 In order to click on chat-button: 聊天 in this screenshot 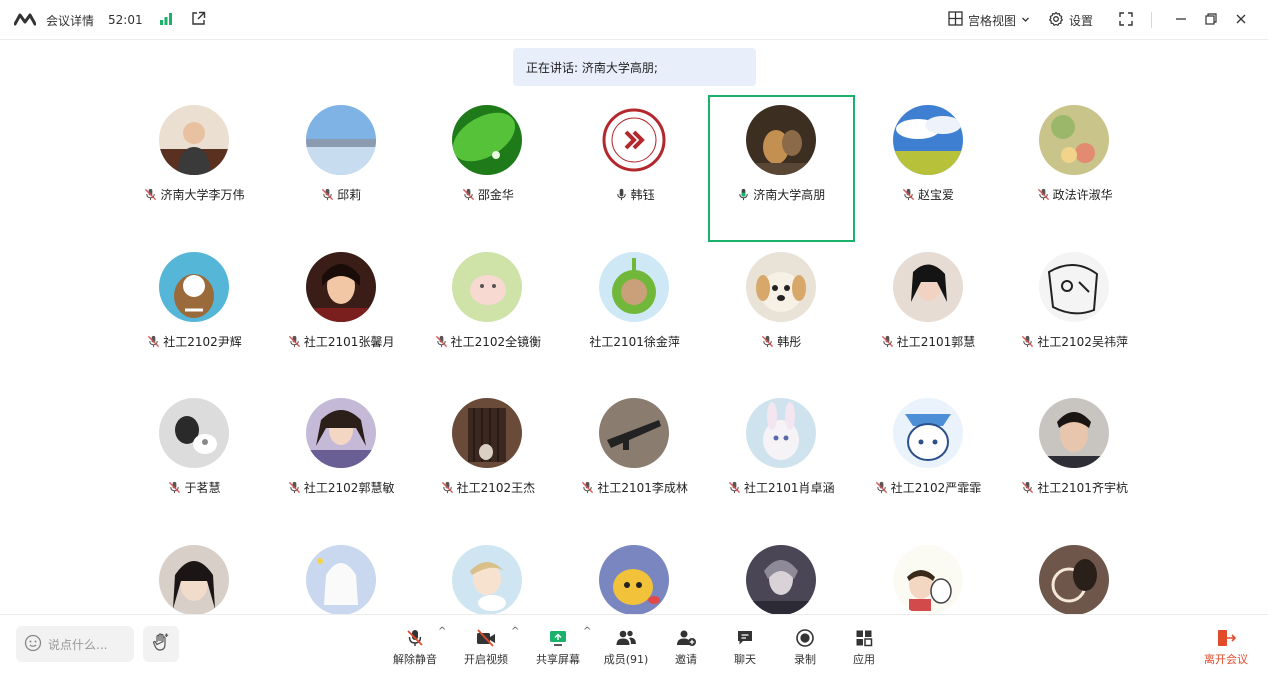, I will do `click(745, 647)`.